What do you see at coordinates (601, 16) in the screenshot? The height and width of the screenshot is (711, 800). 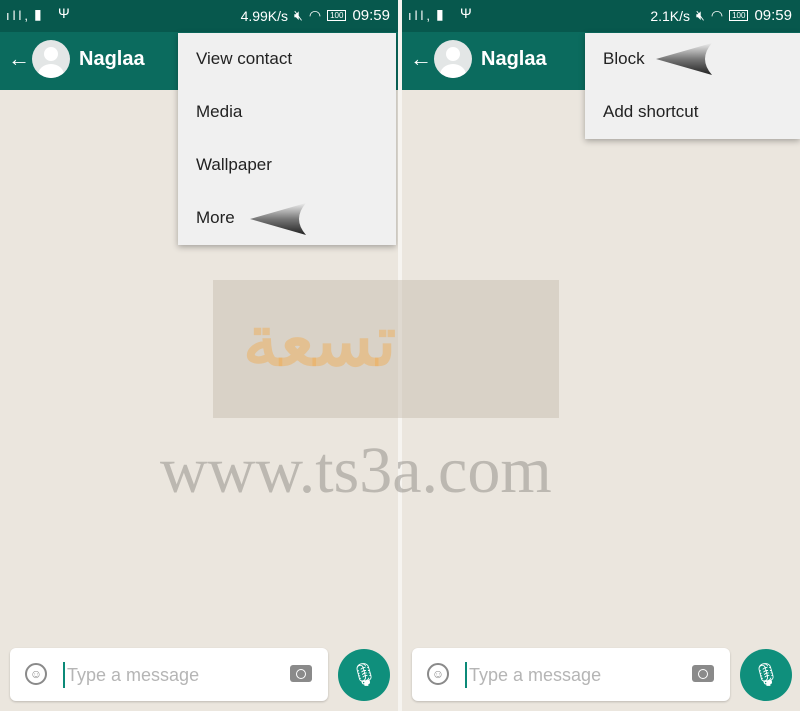 I see `status-bar: ıll, ▮ Ψ 2.1K/s 🔇︎ ◠ 100 09:59` at bounding box center [601, 16].